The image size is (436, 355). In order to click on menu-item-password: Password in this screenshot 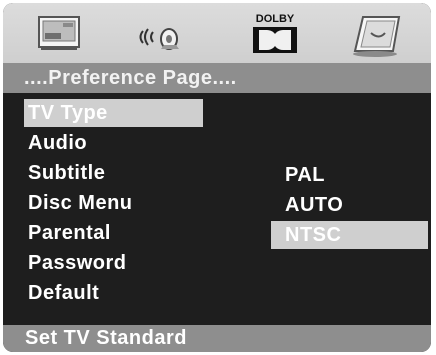, I will do `click(75, 263)`.